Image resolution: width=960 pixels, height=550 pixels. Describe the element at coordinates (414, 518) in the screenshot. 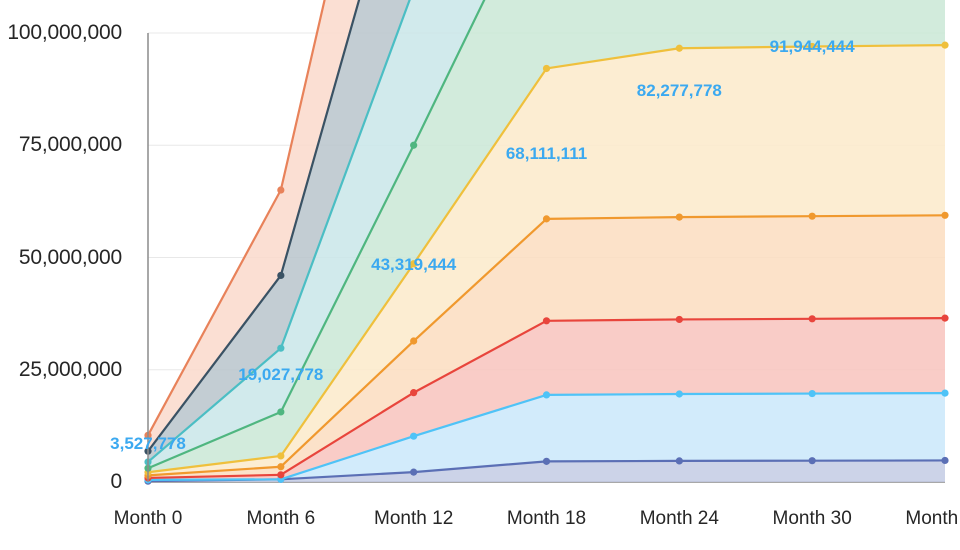

I see `x-axis-tick-label: Month 12` at that location.